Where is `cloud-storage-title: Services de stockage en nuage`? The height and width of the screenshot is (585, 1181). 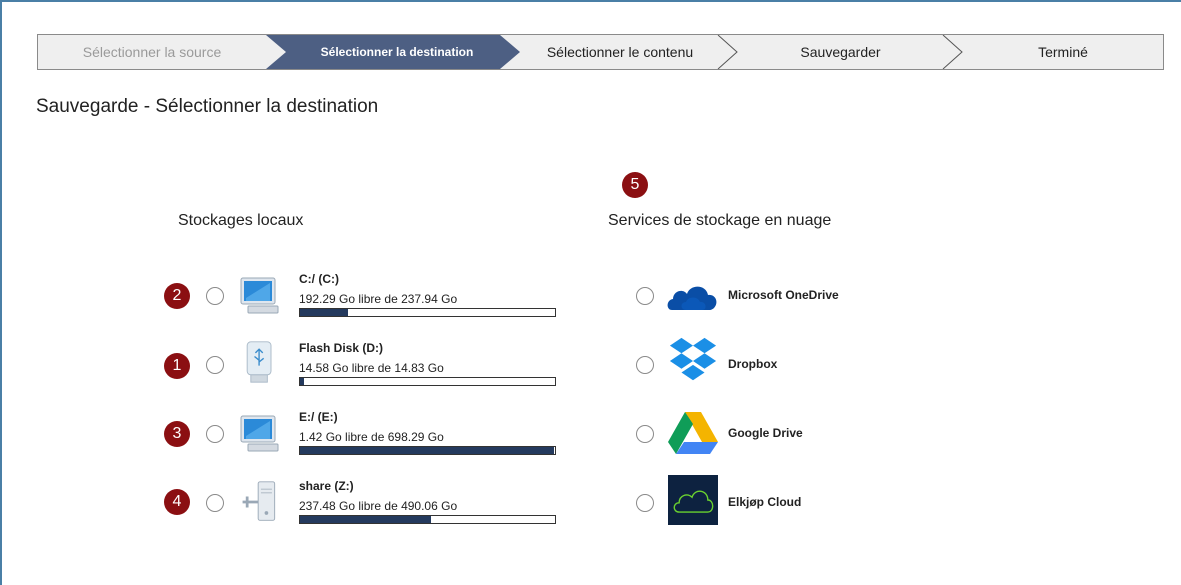 cloud-storage-title: Services de stockage en nuage is located at coordinates (720, 220).